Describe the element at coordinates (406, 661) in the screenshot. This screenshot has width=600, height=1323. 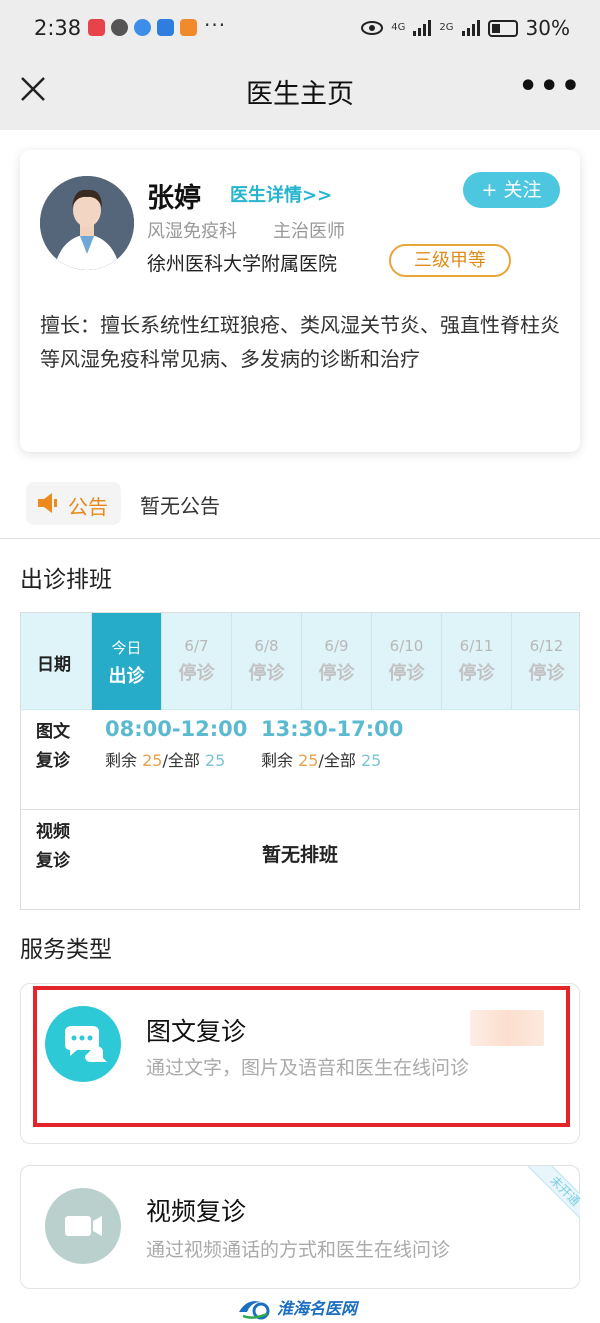
I see `schedule-day: 6/10 停诊` at that location.